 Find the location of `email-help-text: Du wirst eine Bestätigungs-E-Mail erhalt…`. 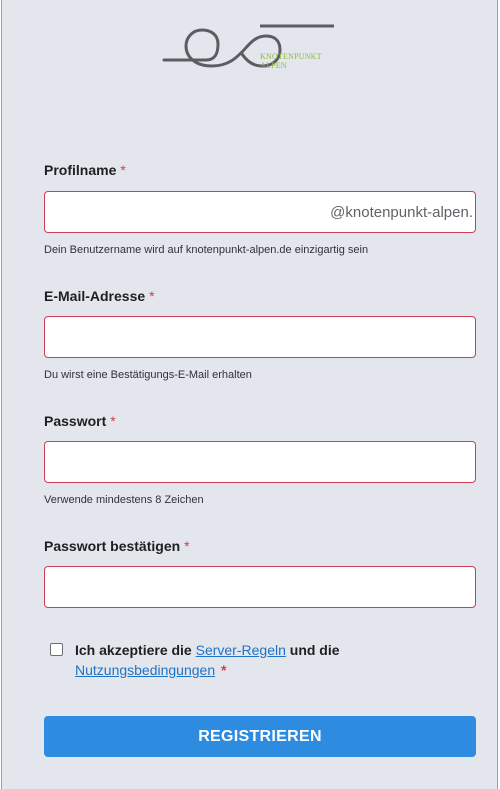

email-help-text: Du wirst eine Bestätigungs-E-Mail erhalt… is located at coordinates (148, 375).